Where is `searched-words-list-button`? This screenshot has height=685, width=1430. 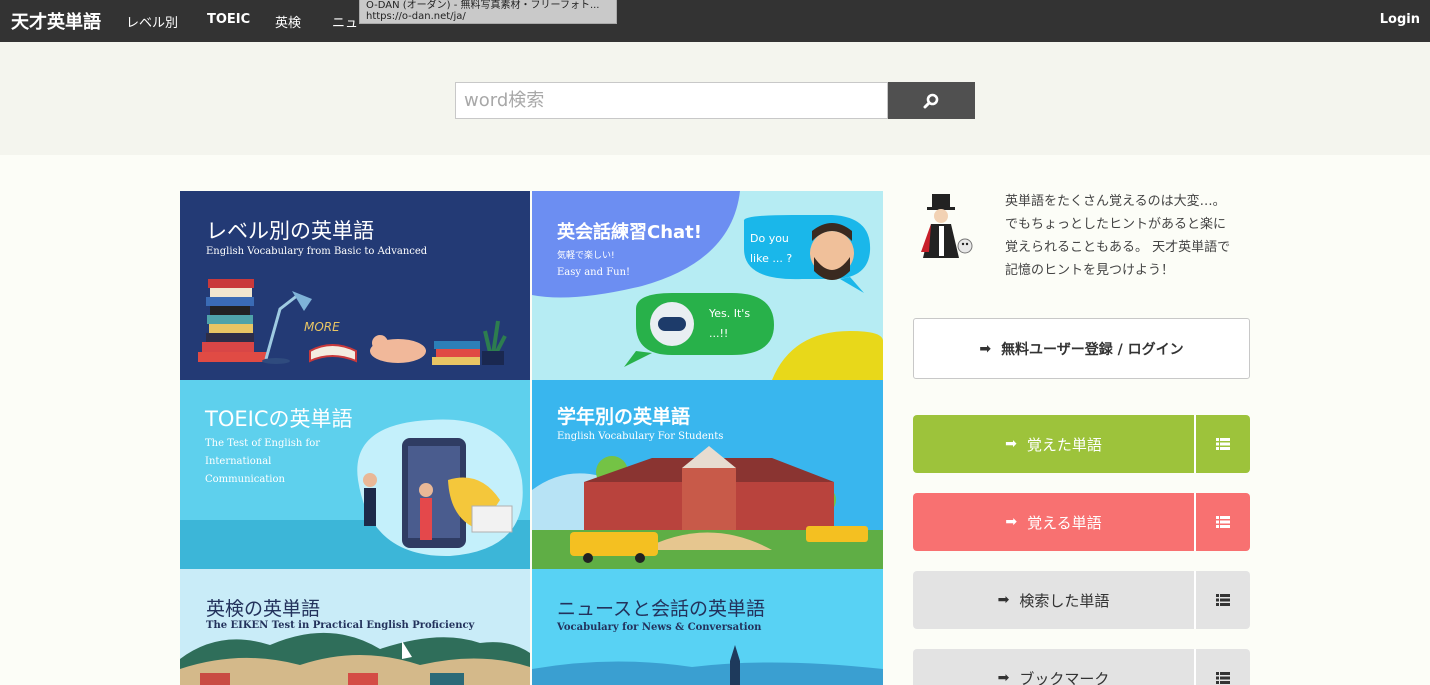
searched-words-list-button is located at coordinates (1223, 600).